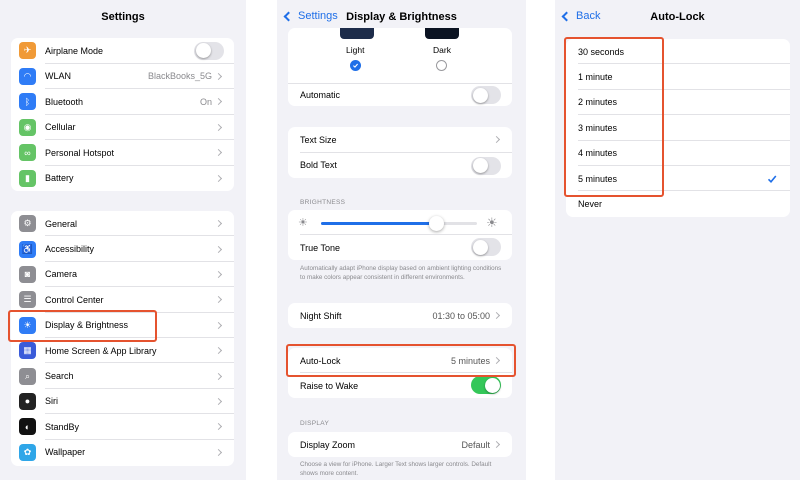  Describe the element at coordinates (442, 33) in the screenshot. I see `dark-preview` at that location.